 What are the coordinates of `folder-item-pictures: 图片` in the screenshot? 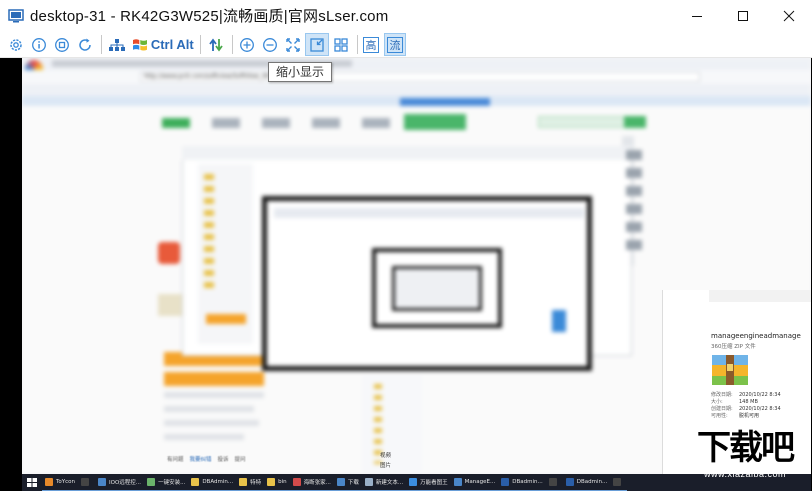 It's located at (386, 466).